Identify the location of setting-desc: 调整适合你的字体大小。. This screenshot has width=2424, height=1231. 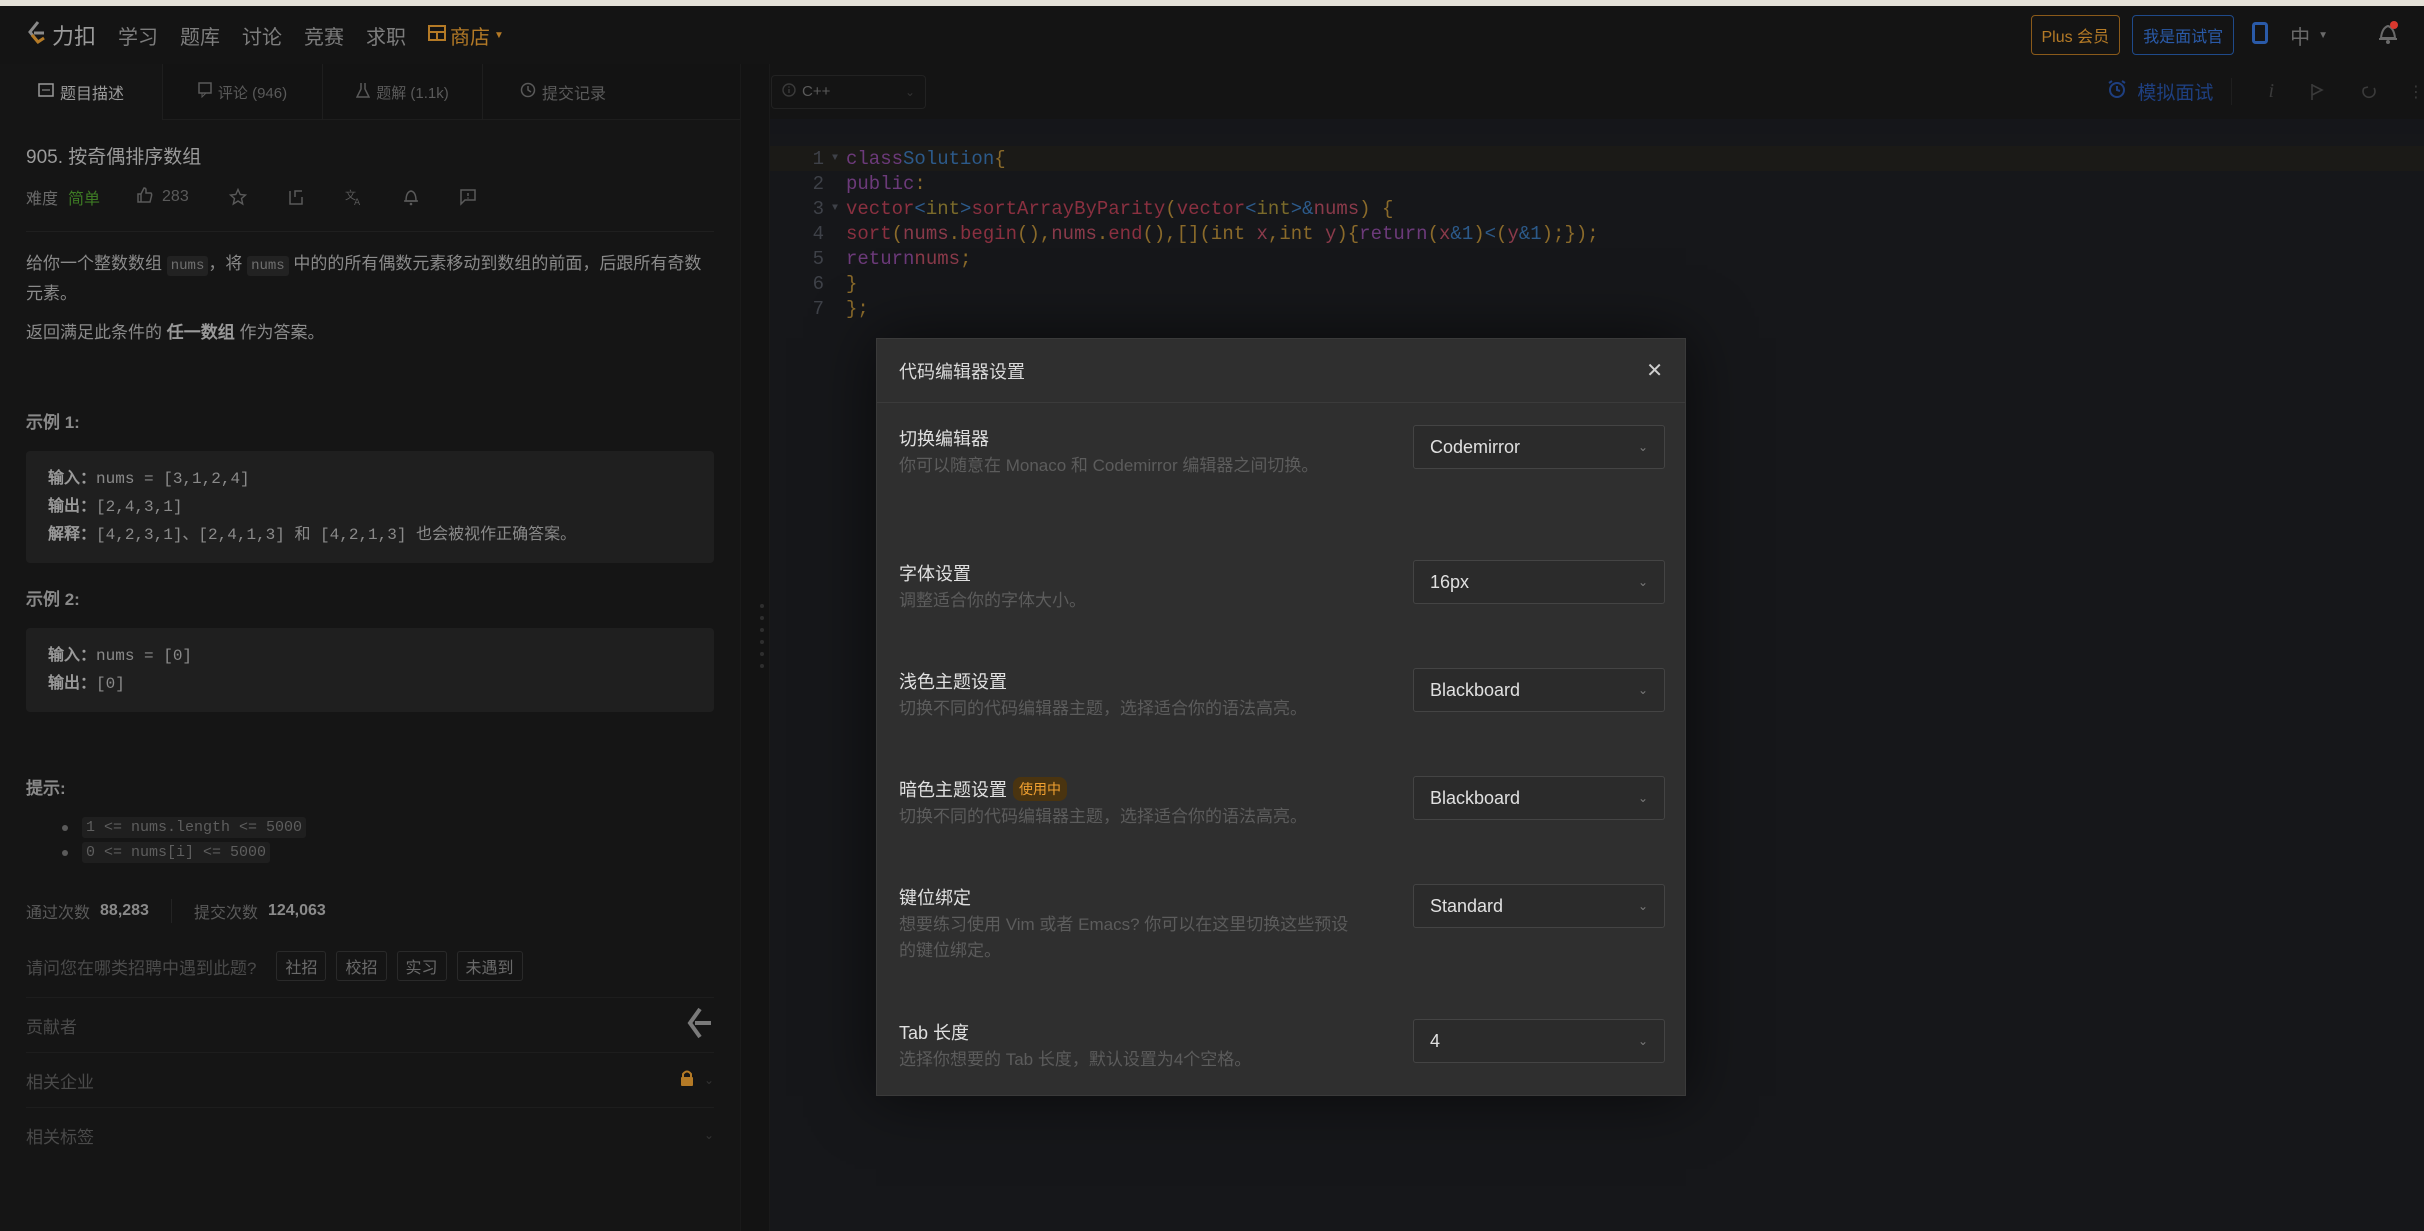
(992, 600).